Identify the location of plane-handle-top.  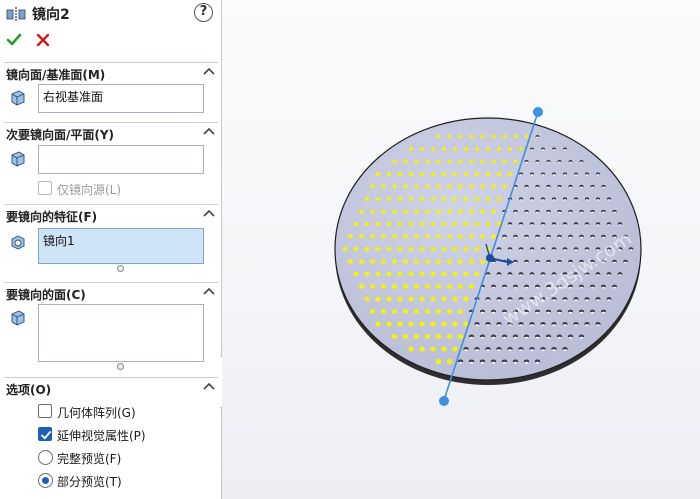
(538, 112).